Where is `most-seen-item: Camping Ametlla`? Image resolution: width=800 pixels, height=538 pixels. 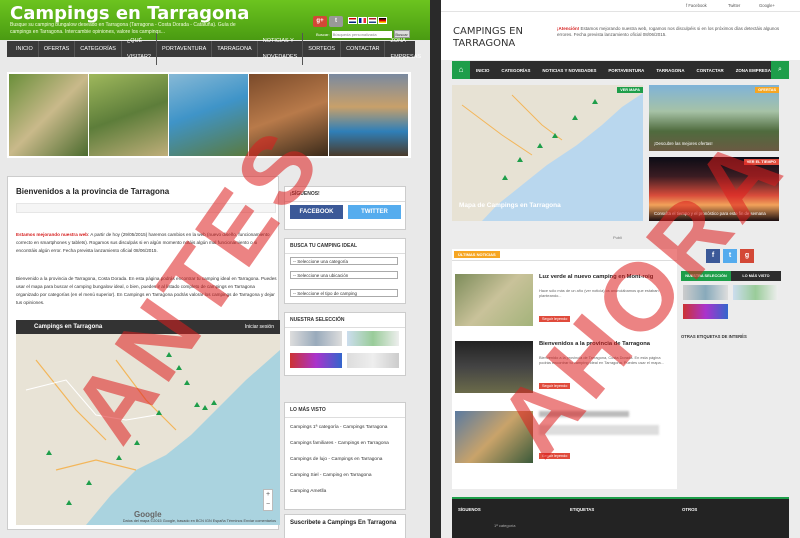 most-seen-item: Camping Ametlla is located at coordinates (308, 491).